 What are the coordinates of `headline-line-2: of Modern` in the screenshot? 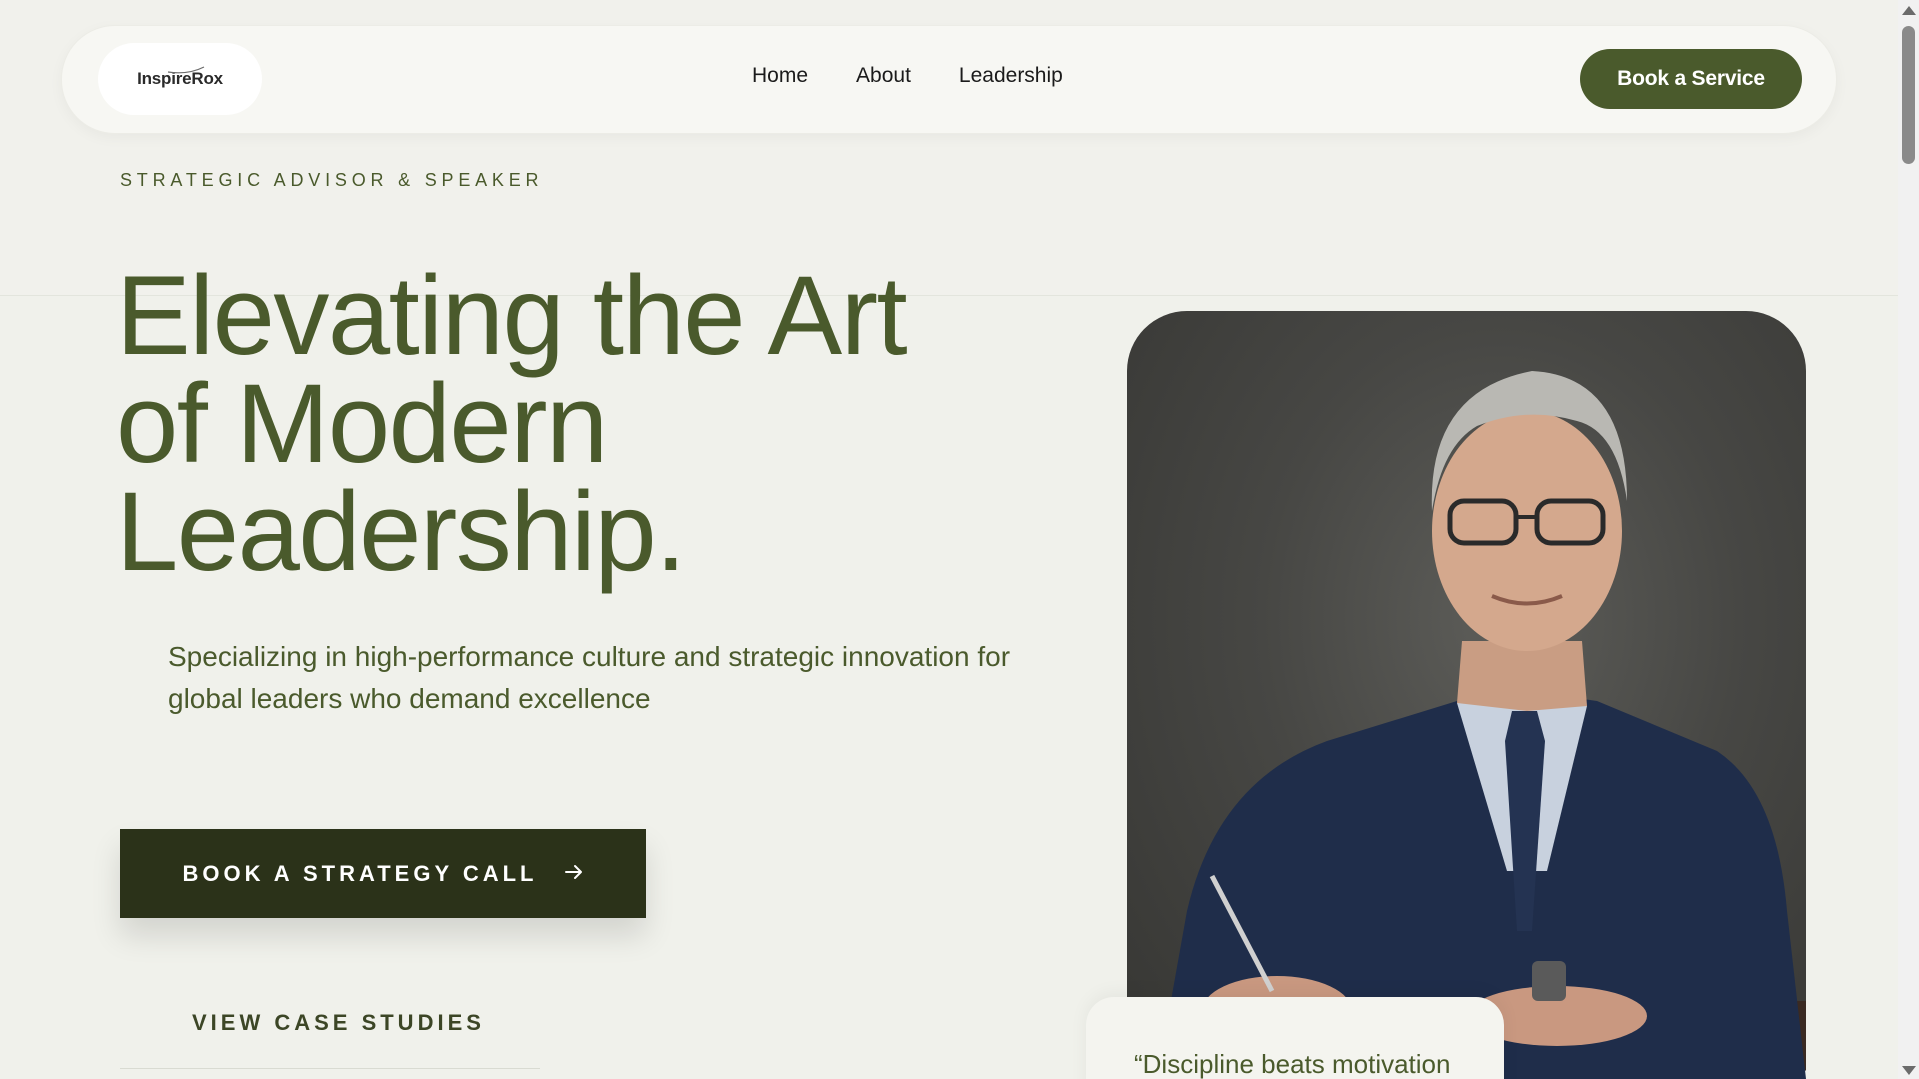 It's located at (362, 423).